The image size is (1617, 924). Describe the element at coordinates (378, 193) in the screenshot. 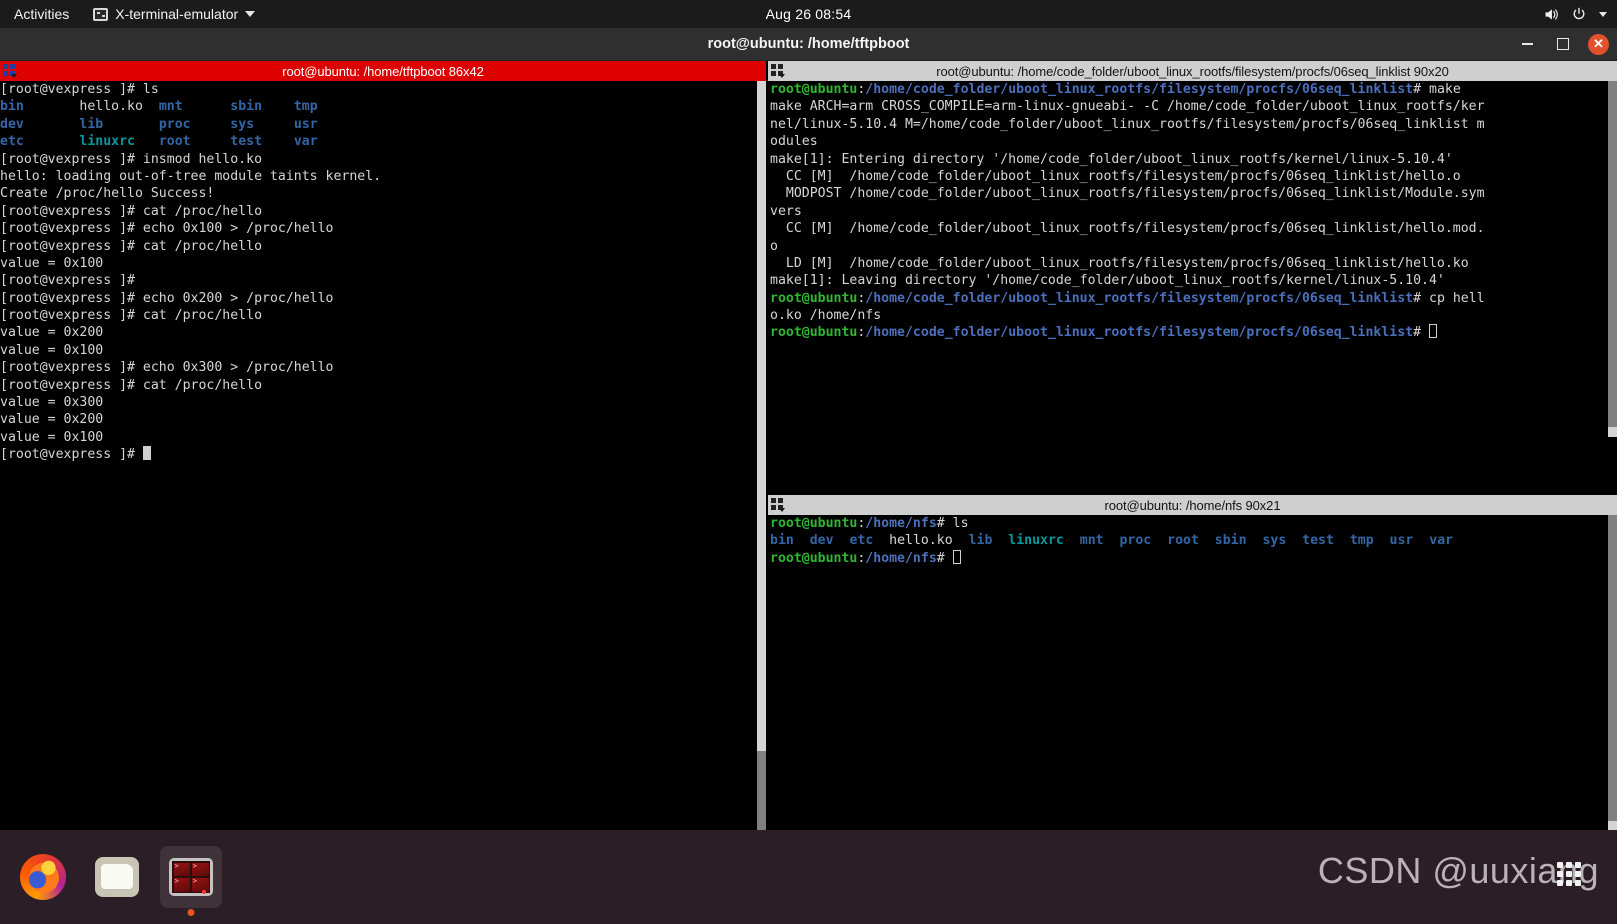

I see `terminal-line: Create /proc/hello Success!` at that location.